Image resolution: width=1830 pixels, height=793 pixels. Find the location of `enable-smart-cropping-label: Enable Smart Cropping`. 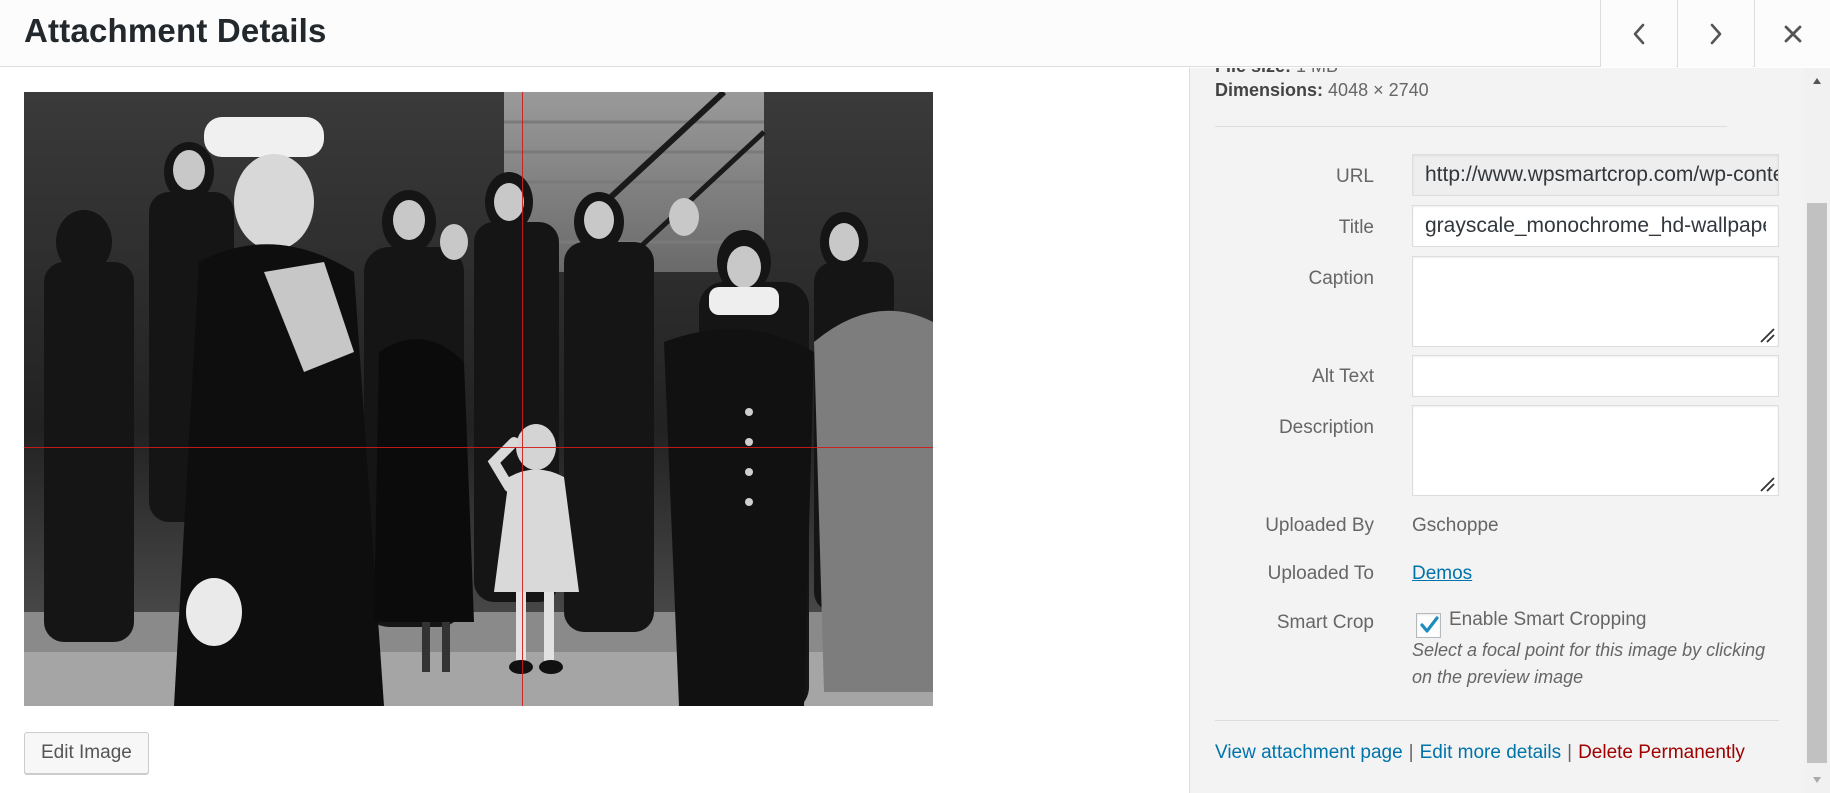

enable-smart-cropping-label: Enable Smart Cropping is located at coordinates (1548, 620).